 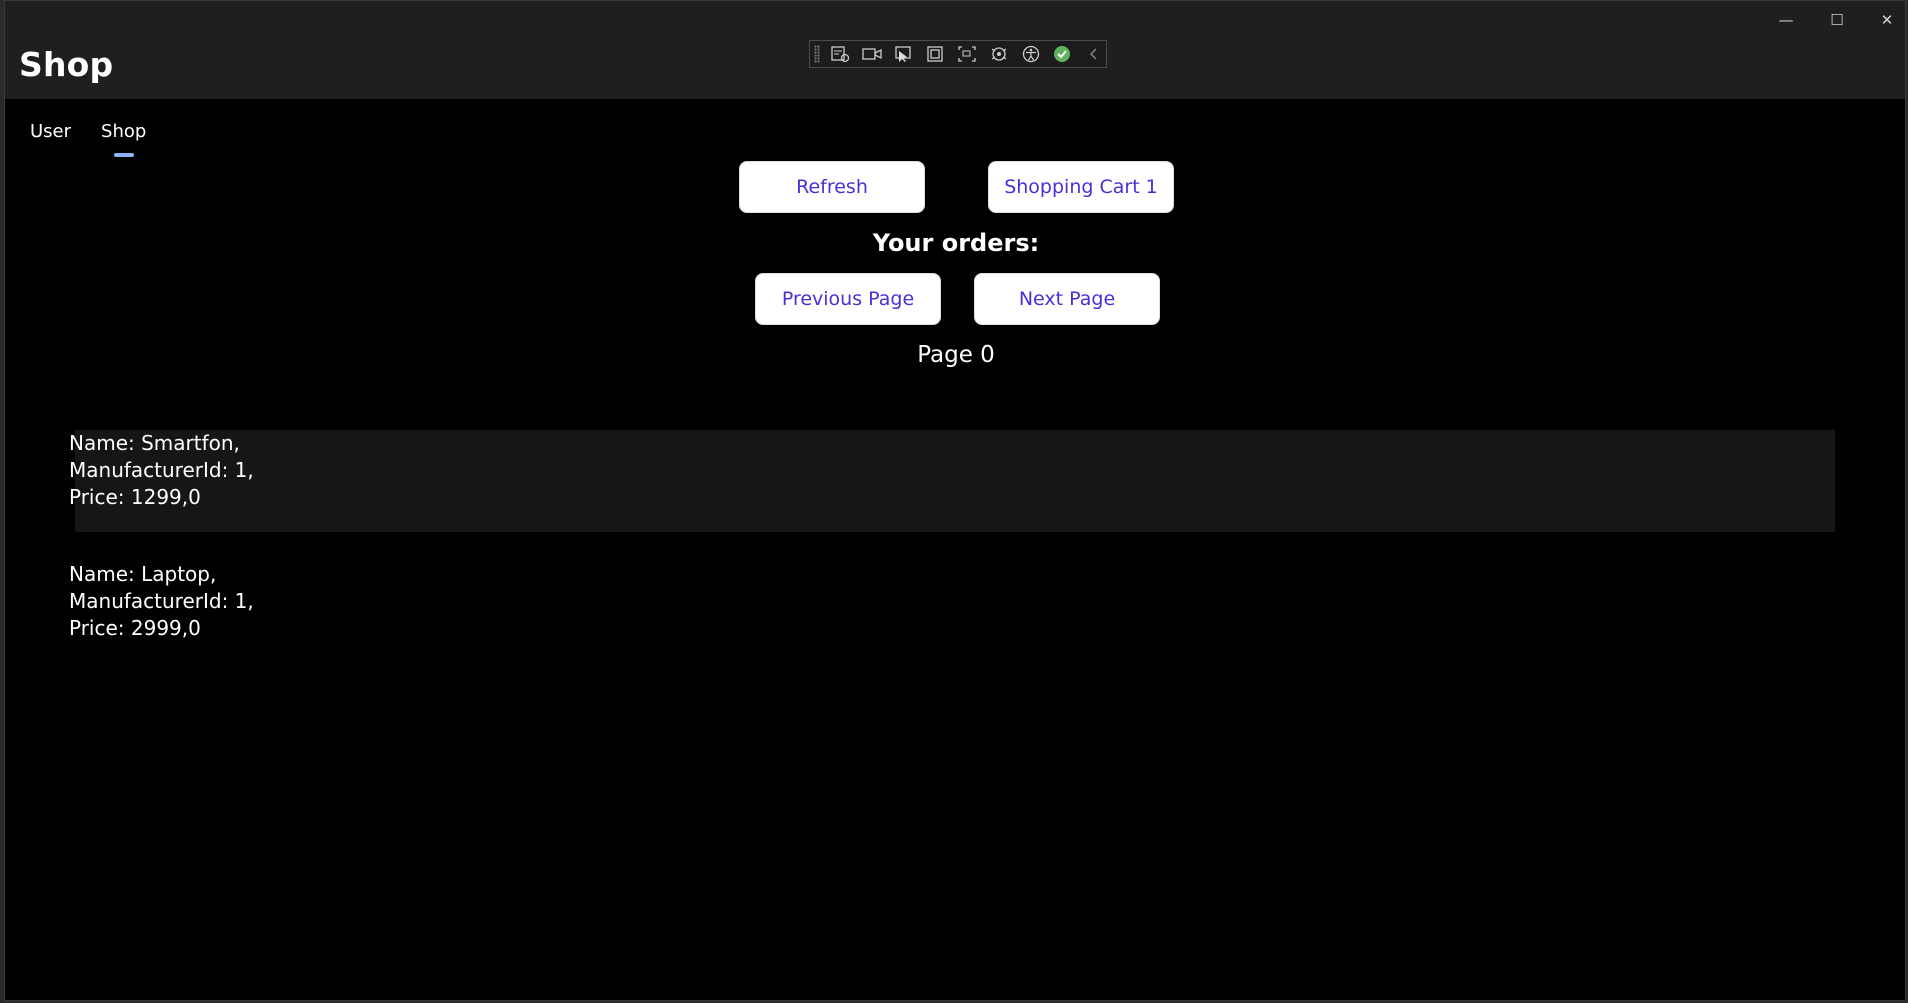 I want to click on tab-label: Shop, so click(x=124, y=131).